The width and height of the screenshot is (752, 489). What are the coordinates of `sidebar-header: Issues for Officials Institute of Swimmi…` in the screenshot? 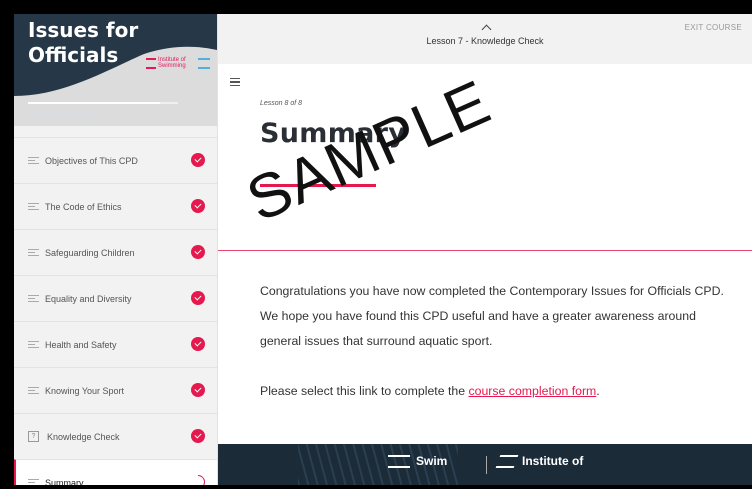 It's located at (115, 70).